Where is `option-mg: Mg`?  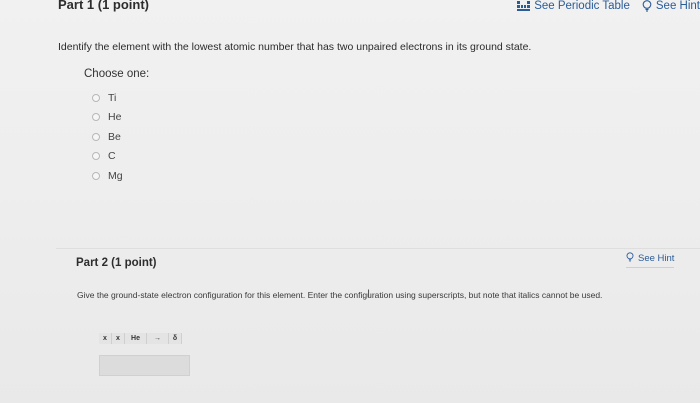 option-mg: Mg is located at coordinates (107, 176).